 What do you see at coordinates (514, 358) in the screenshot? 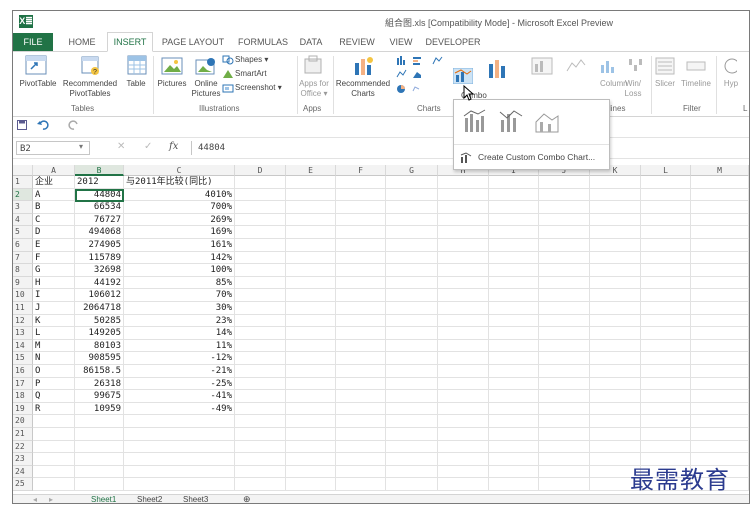
I see `cell-i15` at bounding box center [514, 358].